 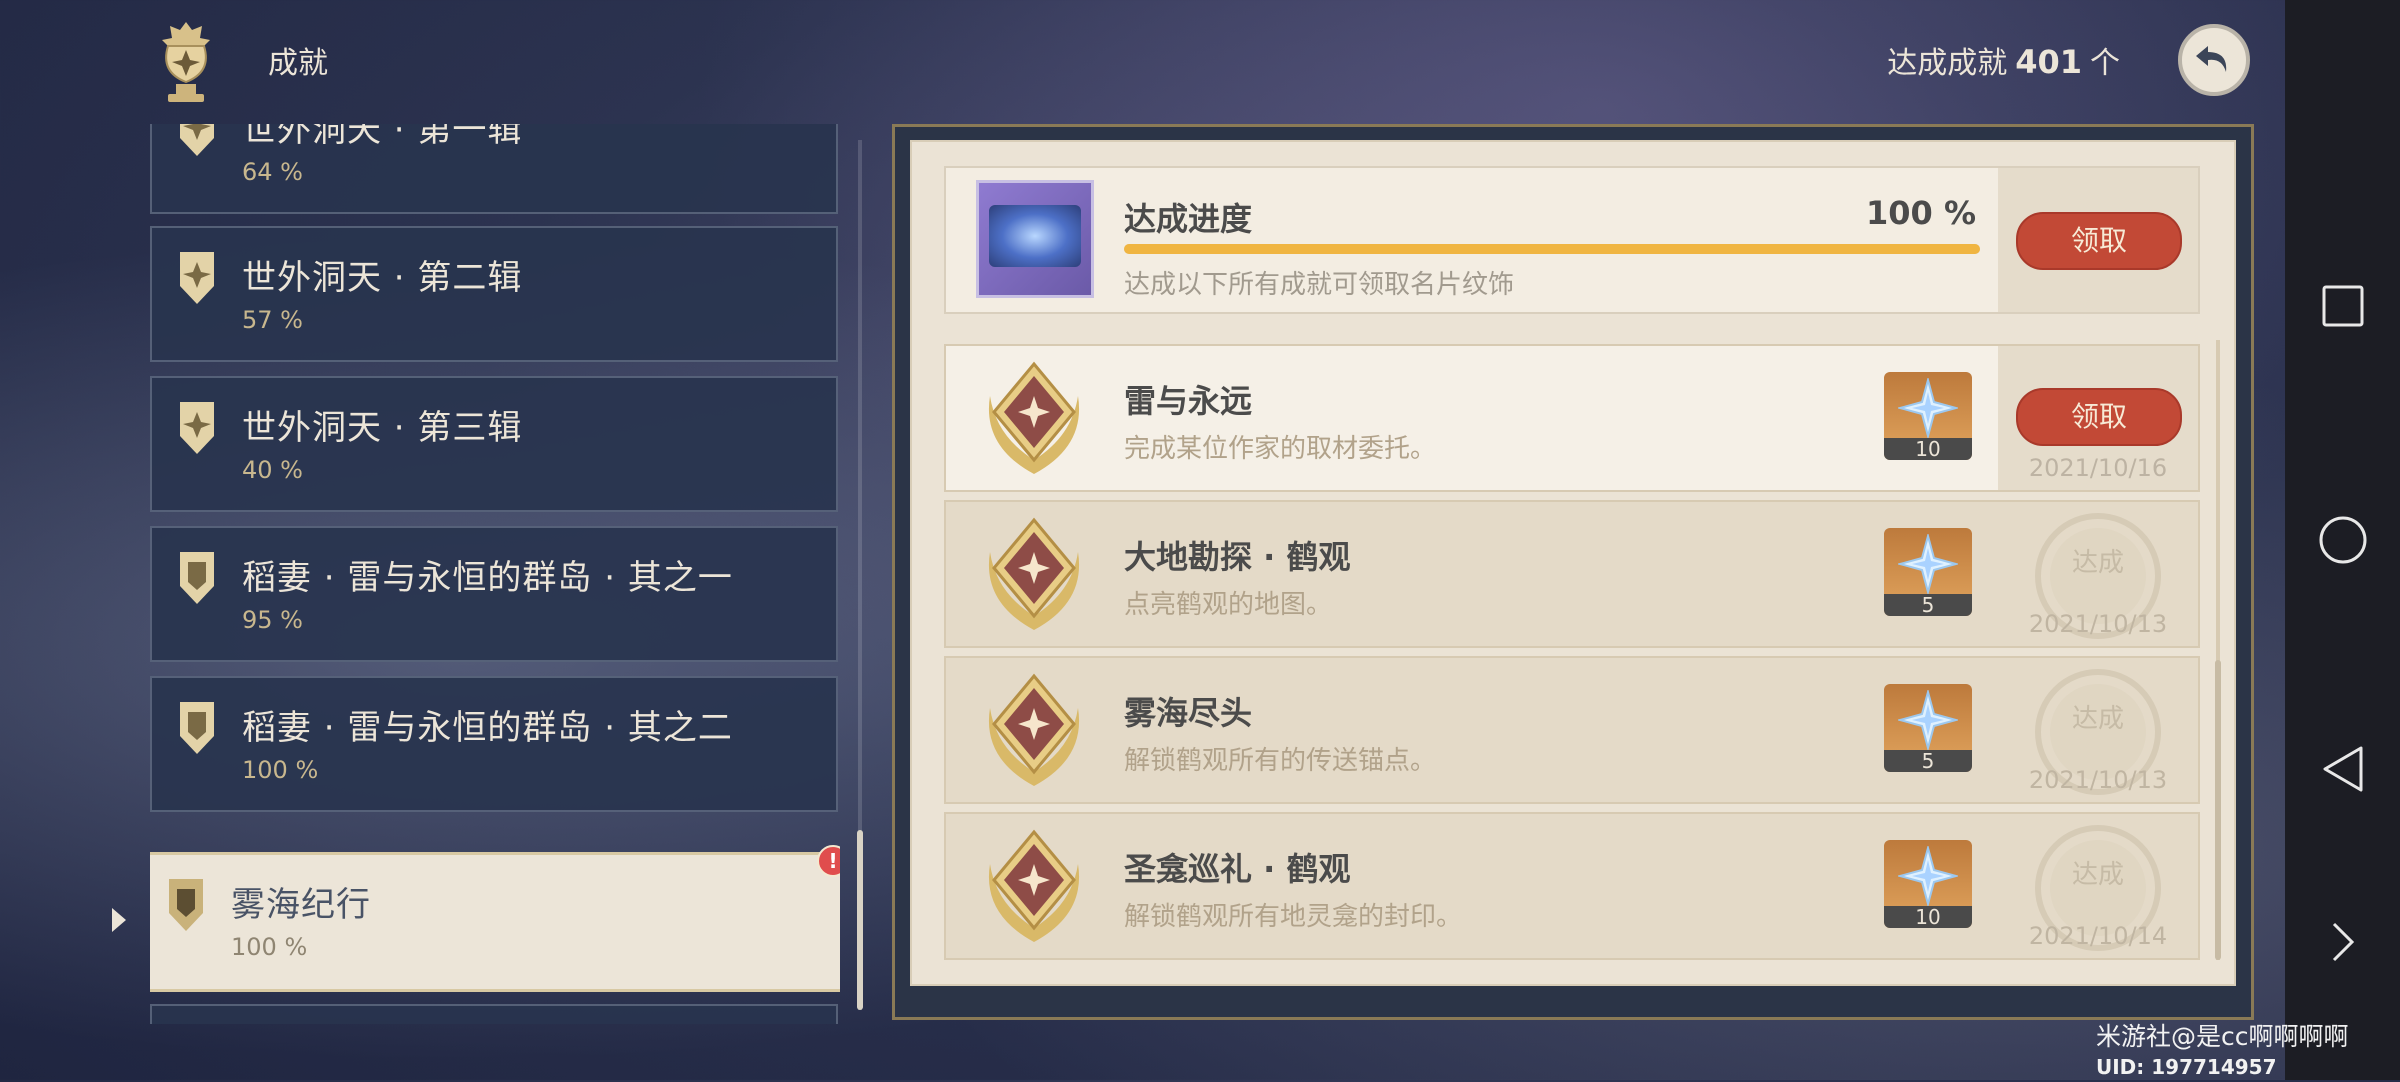 What do you see at coordinates (1572, 574) in the screenshot?
I see `achievement-row: 大地勘探 · 鹤观 点亮鹤观的地图。 5 达成 2021/10/13` at bounding box center [1572, 574].